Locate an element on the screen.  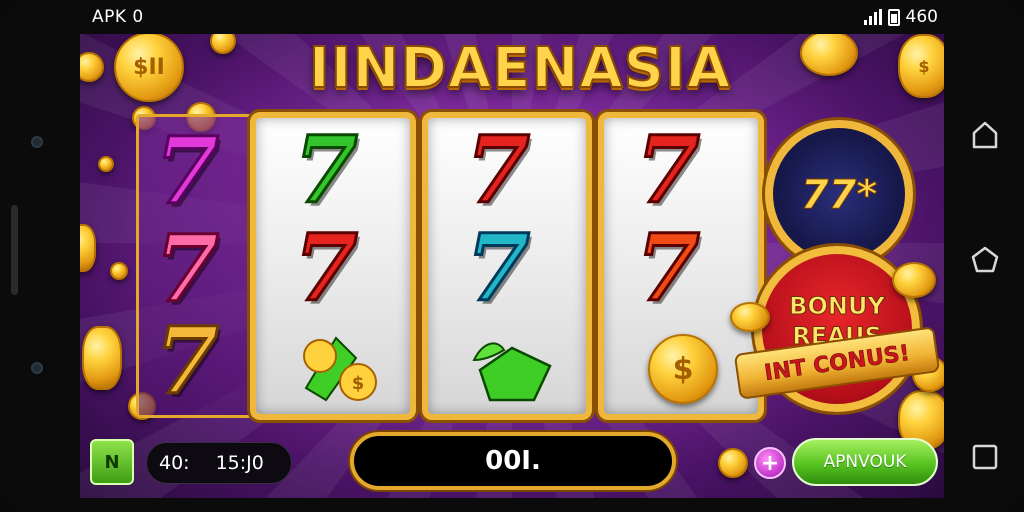
home-icon is located at coordinates (985, 259).